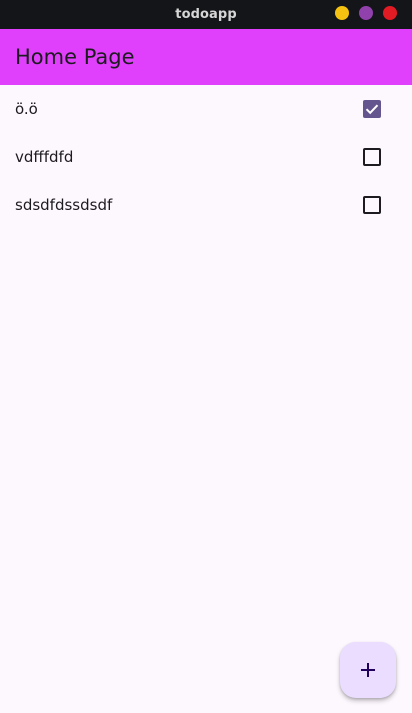 The image size is (412, 713). I want to click on checkmark-icon, so click(372, 109).